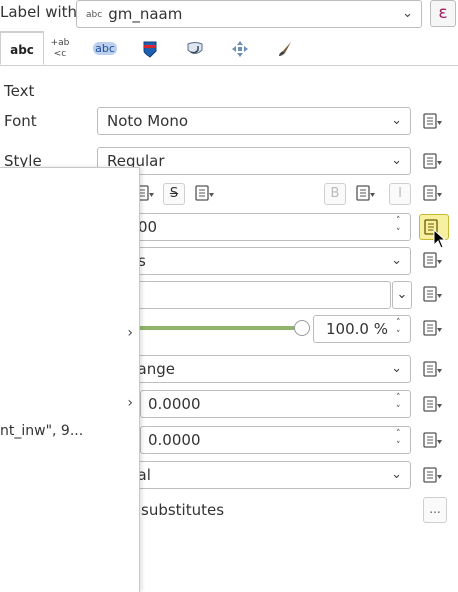  Describe the element at coordinates (254, 369) in the screenshot. I see `blend-mode-combo: hange ⌄` at that location.